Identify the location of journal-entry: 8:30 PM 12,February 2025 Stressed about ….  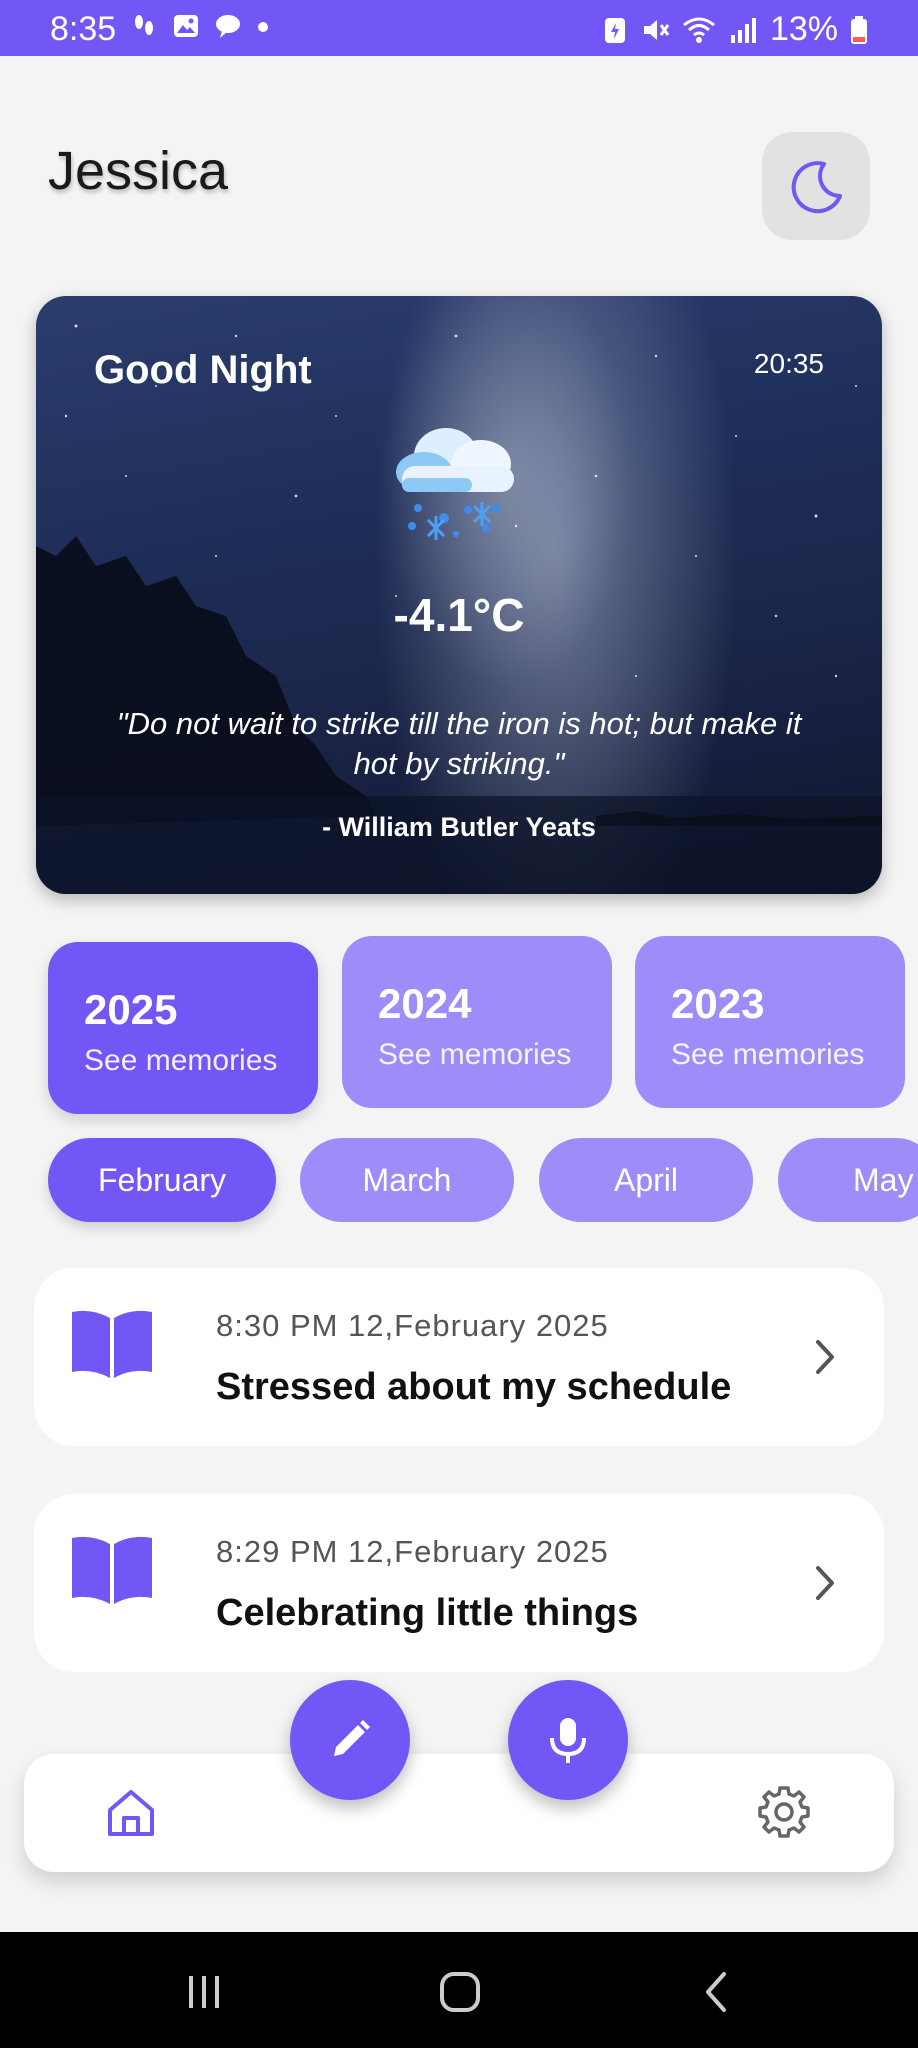
(459, 1357).